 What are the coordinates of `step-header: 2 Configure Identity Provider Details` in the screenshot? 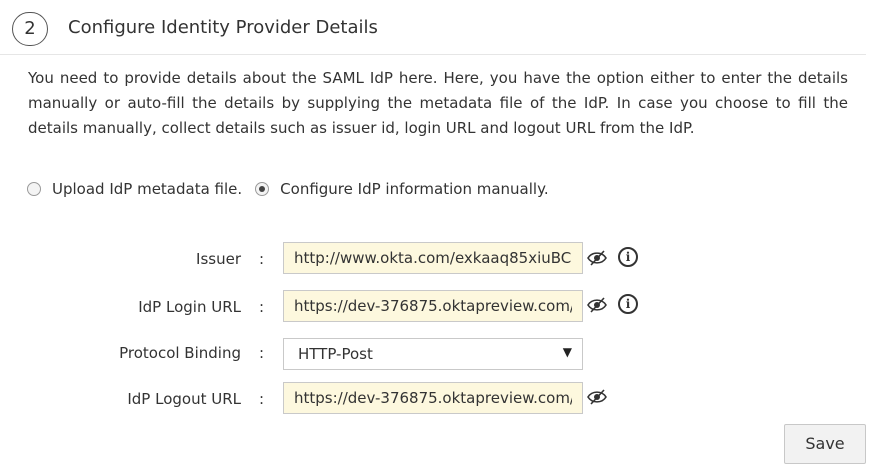 It's located at (433, 27).